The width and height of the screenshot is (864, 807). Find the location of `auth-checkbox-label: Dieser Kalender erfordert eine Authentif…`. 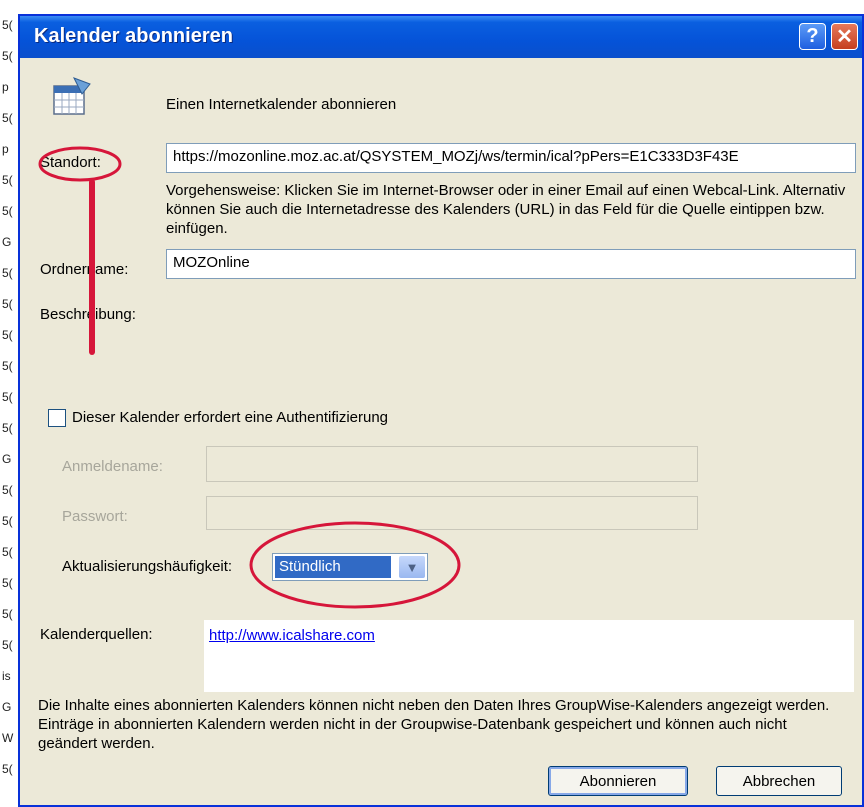

auth-checkbox-label: Dieser Kalender erfordert eine Authentif… is located at coordinates (230, 417).